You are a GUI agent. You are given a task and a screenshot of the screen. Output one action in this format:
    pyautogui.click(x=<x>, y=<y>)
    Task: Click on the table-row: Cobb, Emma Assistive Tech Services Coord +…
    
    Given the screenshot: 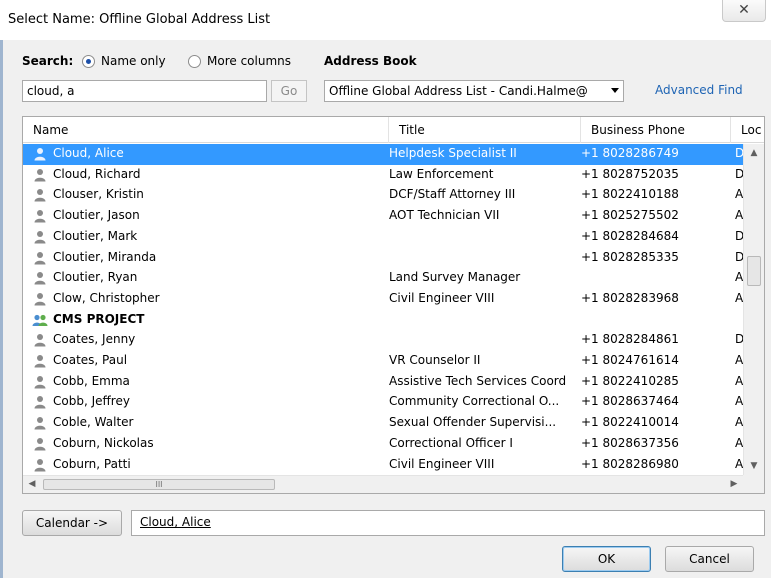 What is the action you would take?
    pyautogui.click(x=383, y=382)
    